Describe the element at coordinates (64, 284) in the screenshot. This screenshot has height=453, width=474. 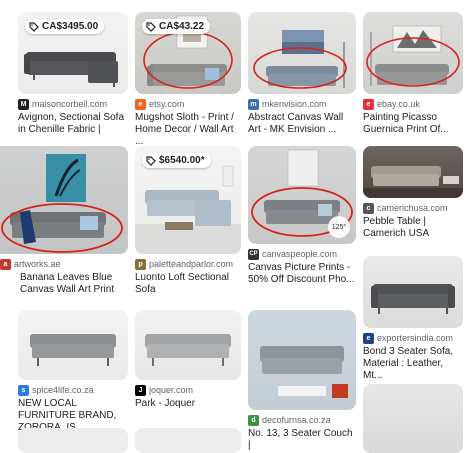
I see `result-title: Banana Leaves Blue Canvas Wall Art Print` at that location.